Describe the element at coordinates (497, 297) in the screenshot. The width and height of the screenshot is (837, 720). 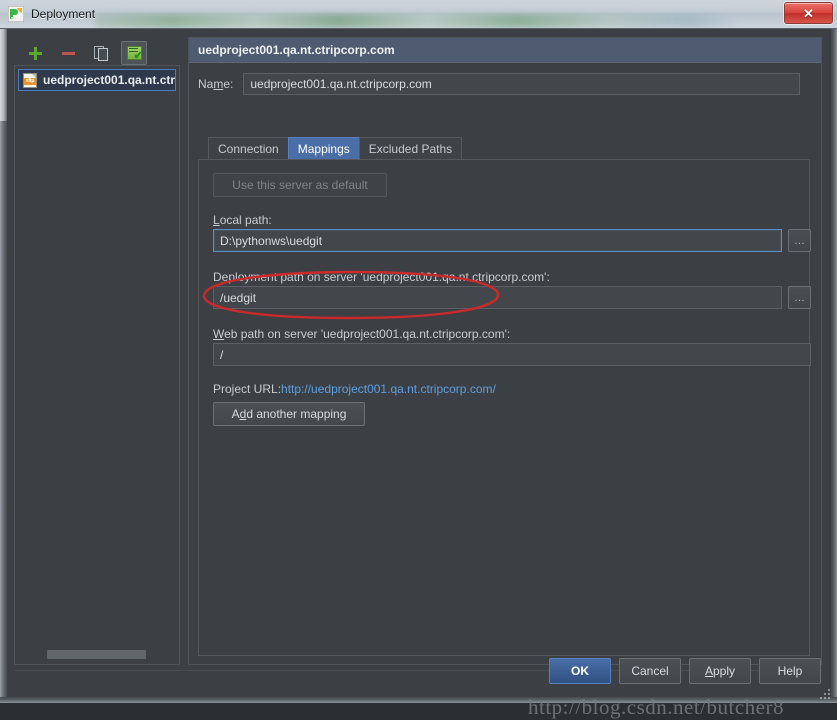
I see `deployment-path-input: /uedgit` at that location.